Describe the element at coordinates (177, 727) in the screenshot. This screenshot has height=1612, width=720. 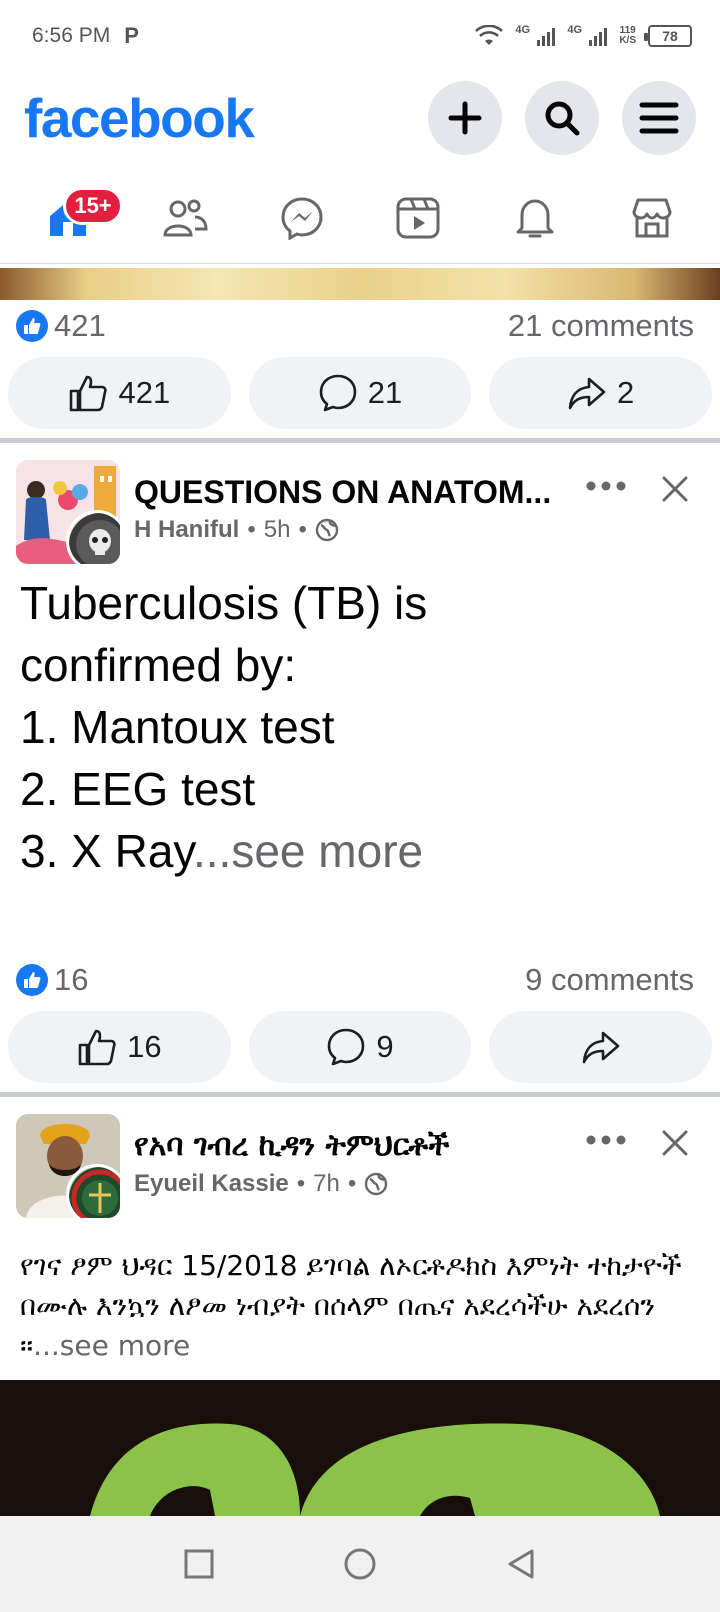
I see `post-line: 1. Mantoux test` at that location.